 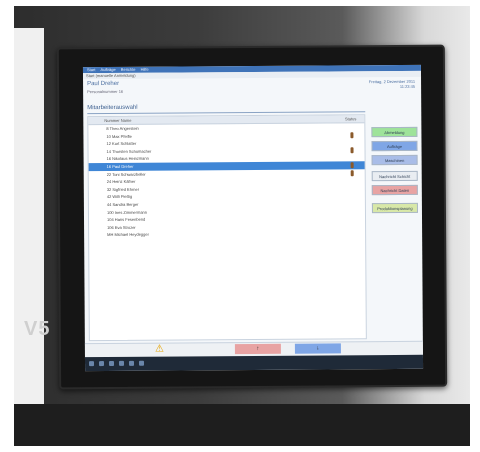 I want to click on section-title: Mitarbeiterauswahl, so click(x=112, y=108).